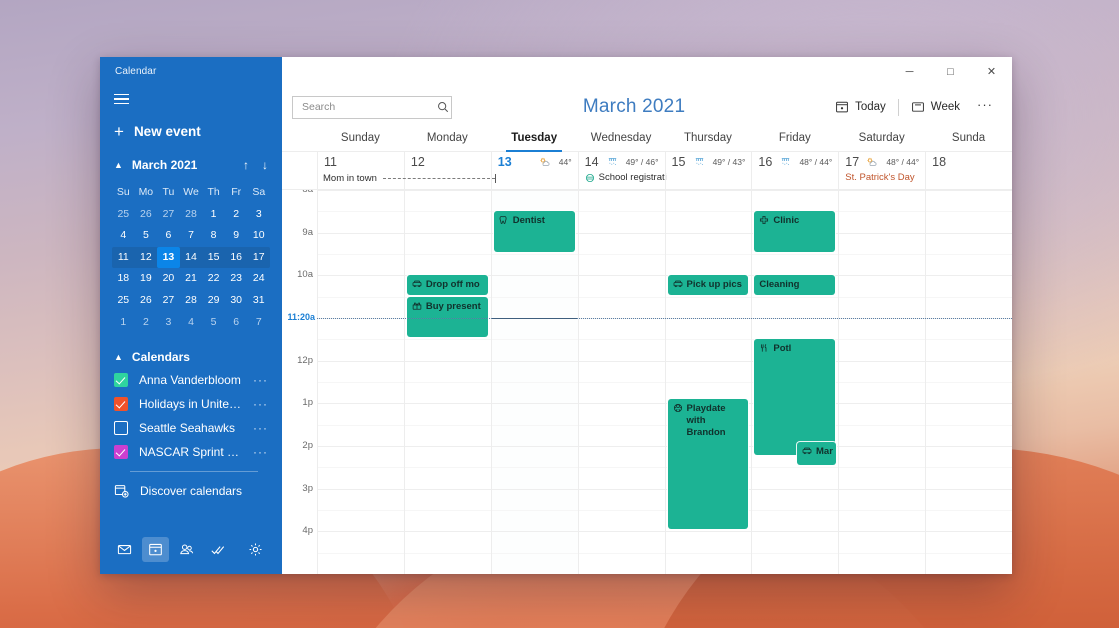 The image size is (1119, 628). I want to click on mini-calendar-day: 19, so click(146, 279).